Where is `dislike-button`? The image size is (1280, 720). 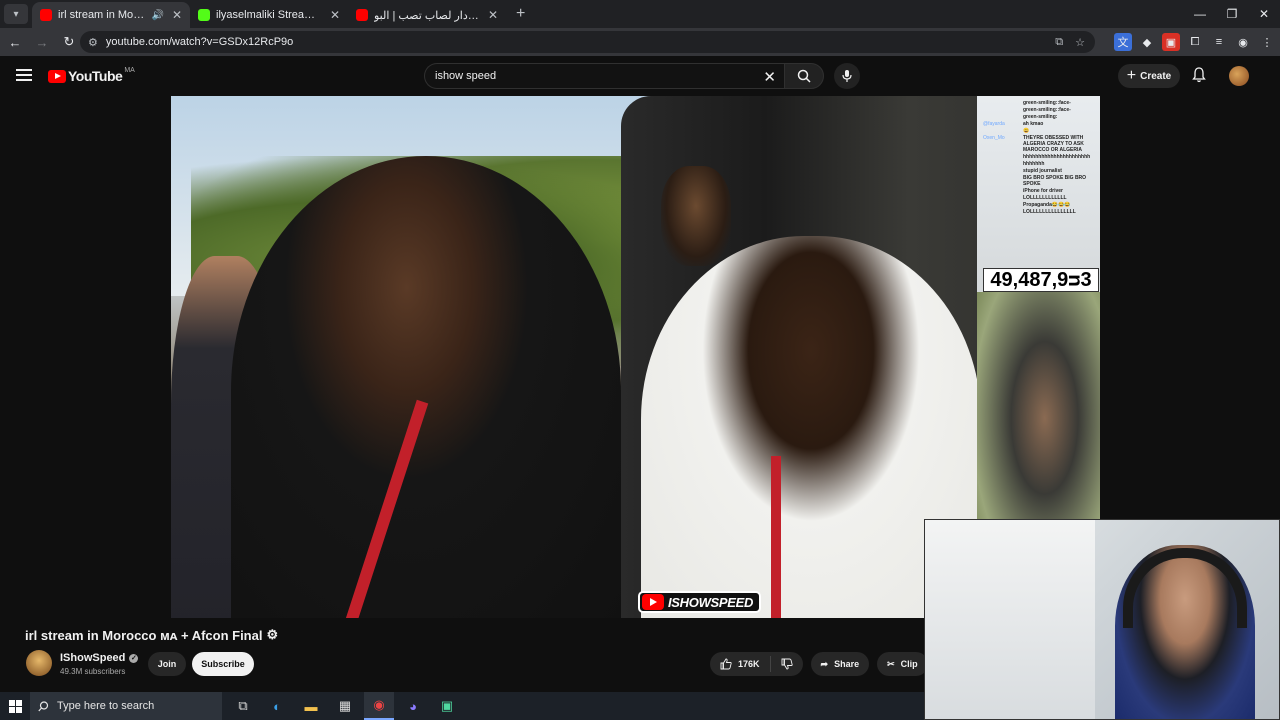 dislike-button is located at coordinates (787, 664).